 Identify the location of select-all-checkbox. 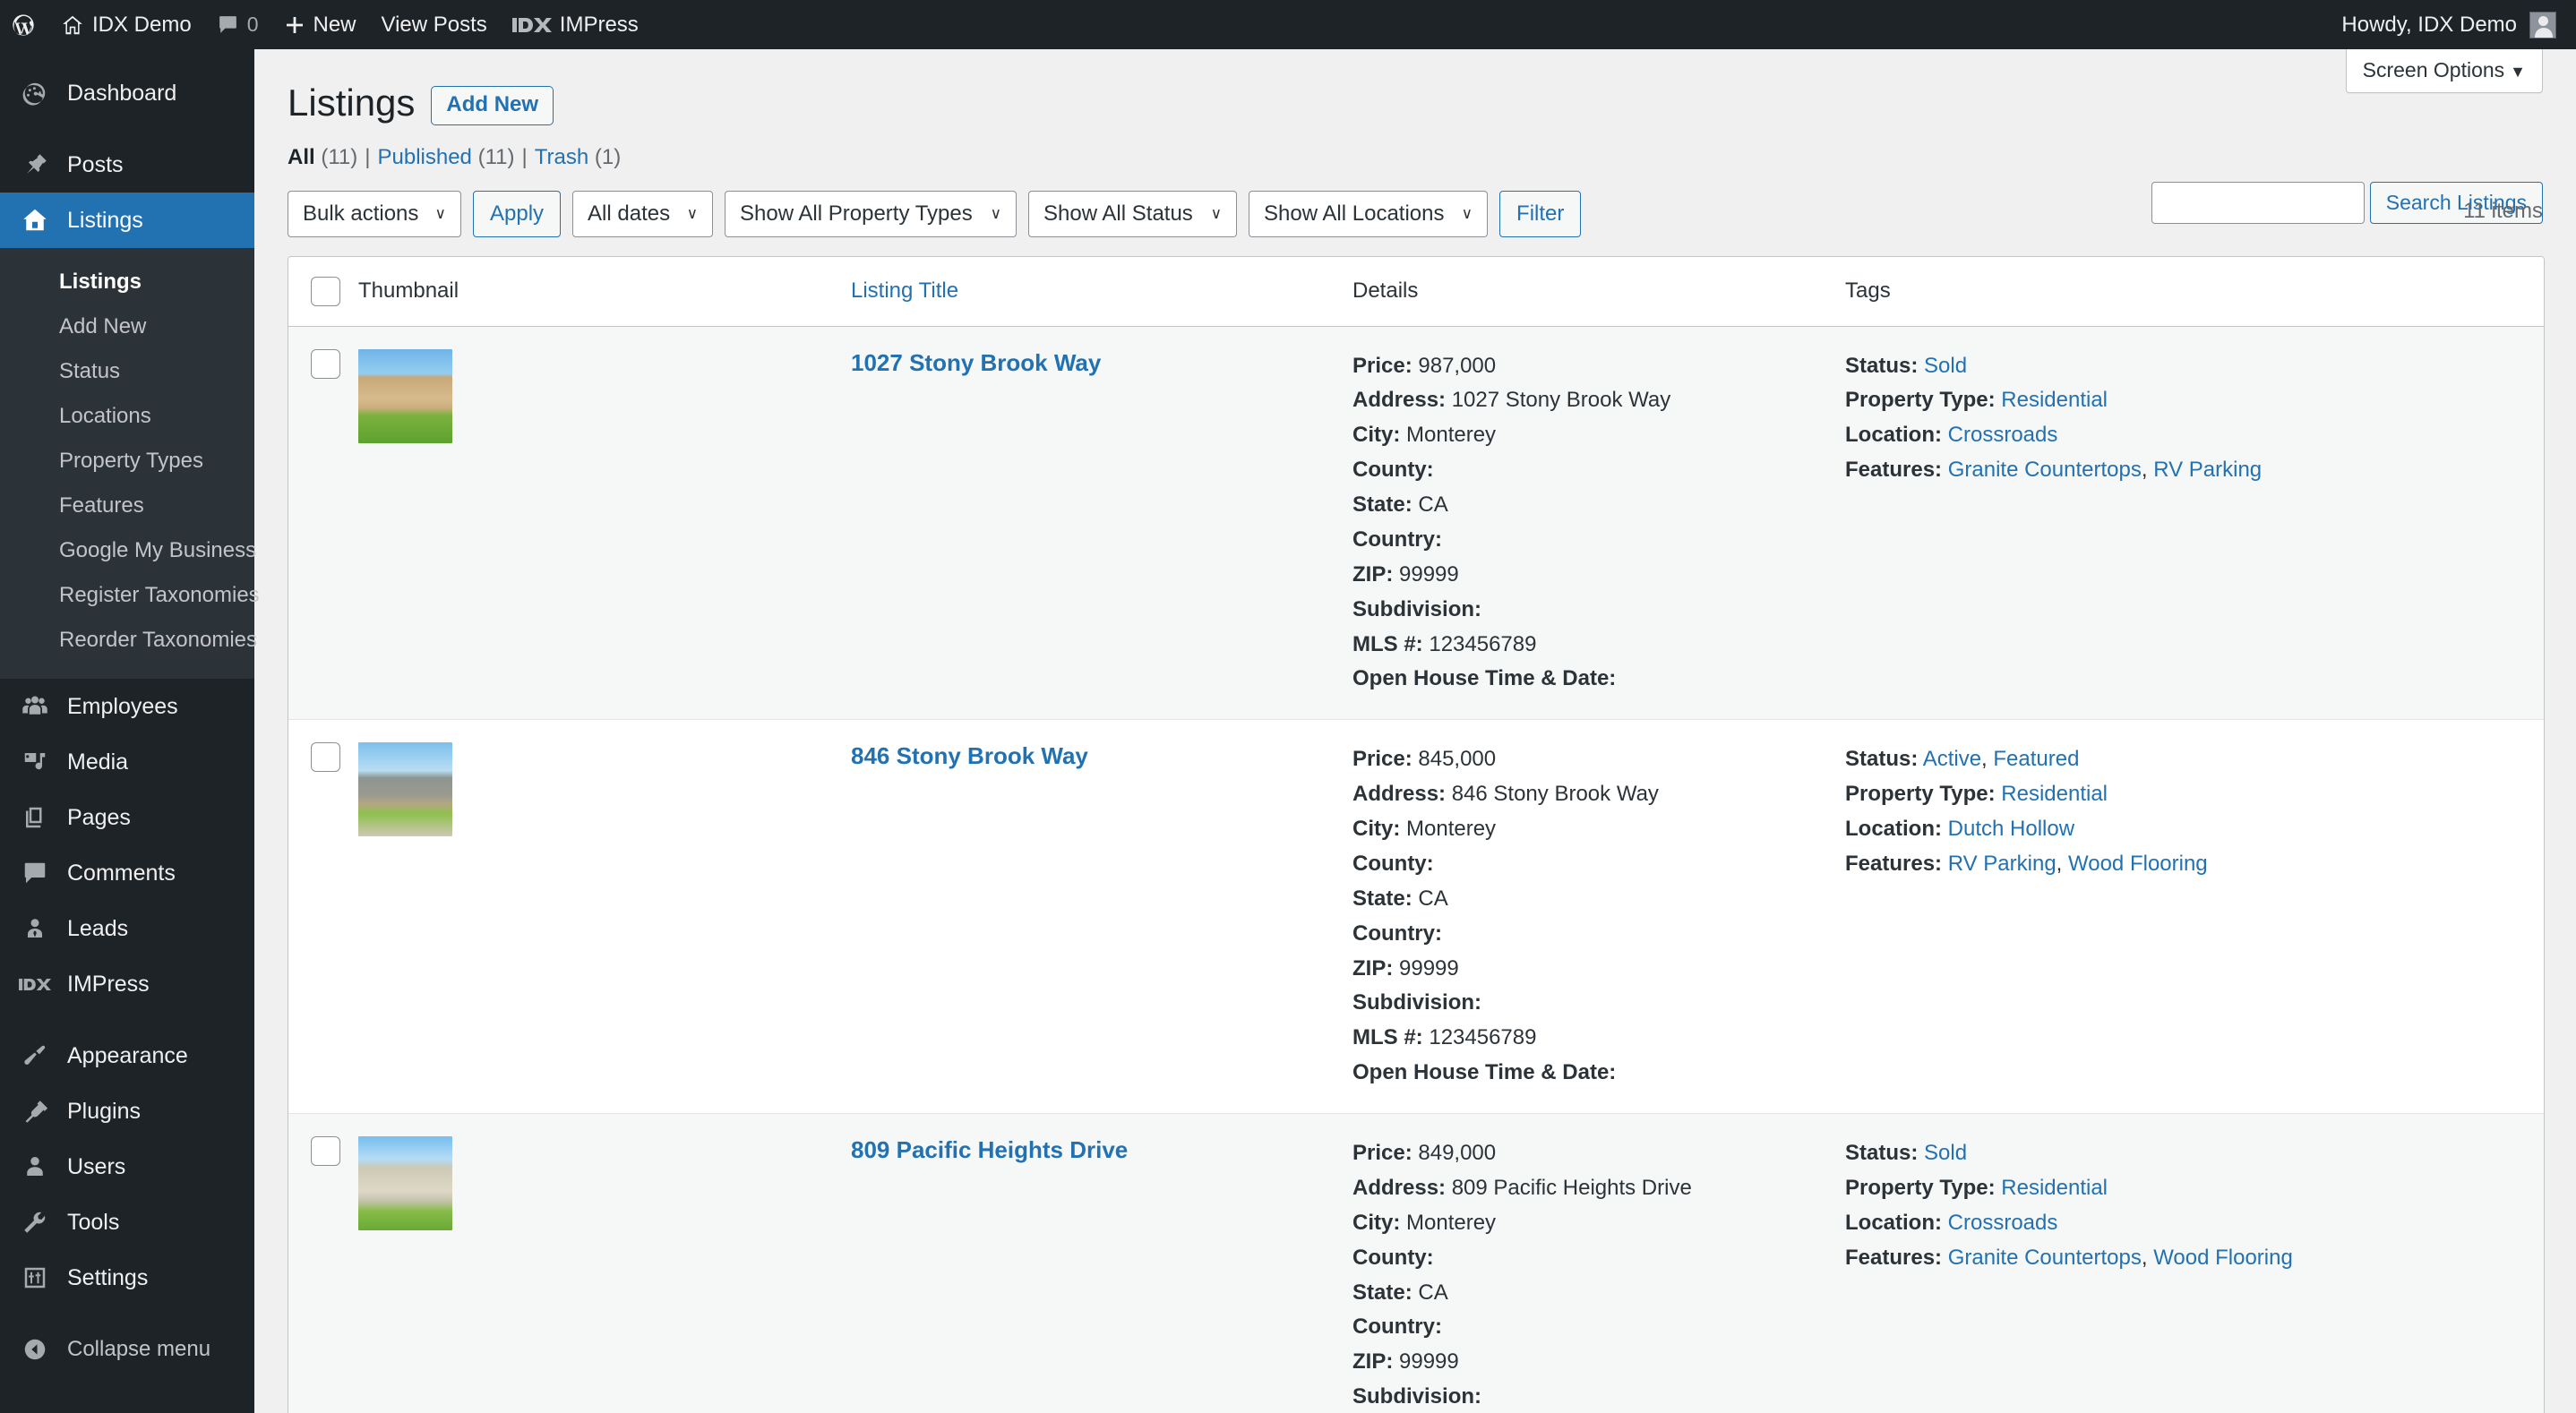
(325, 291).